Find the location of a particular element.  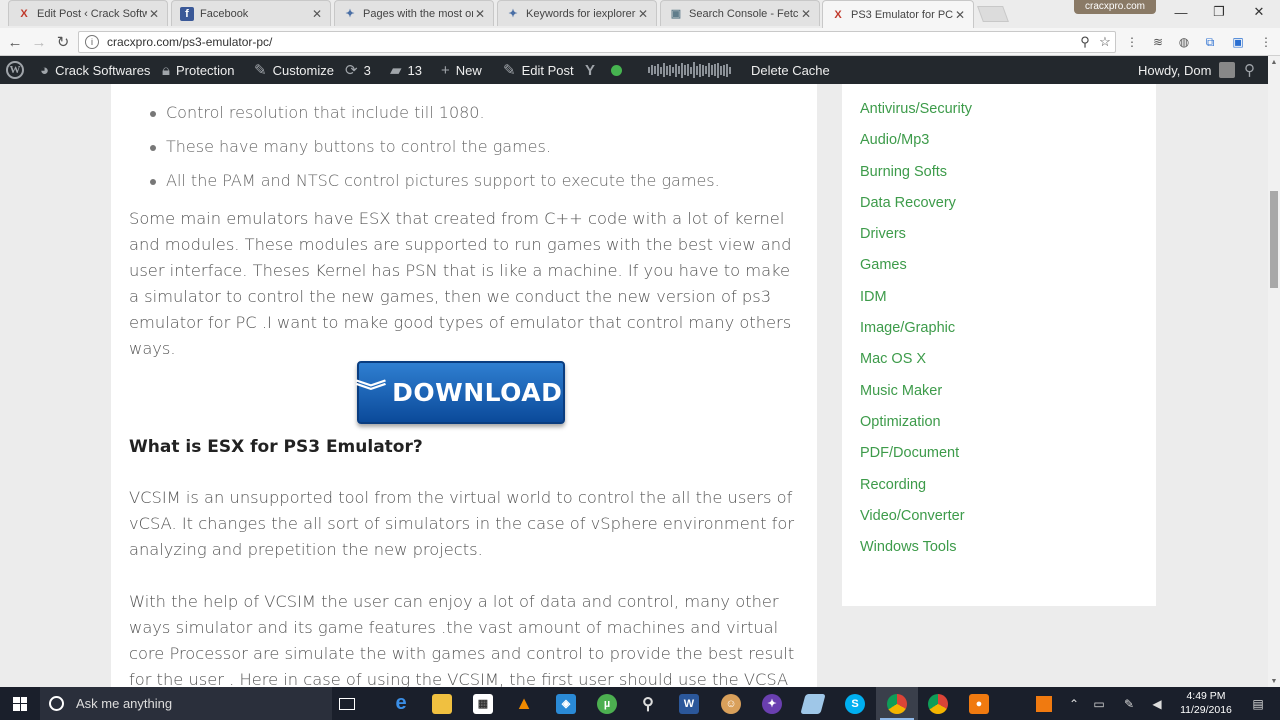

admin-comments: ▰ 13 is located at coordinates (406, 70).